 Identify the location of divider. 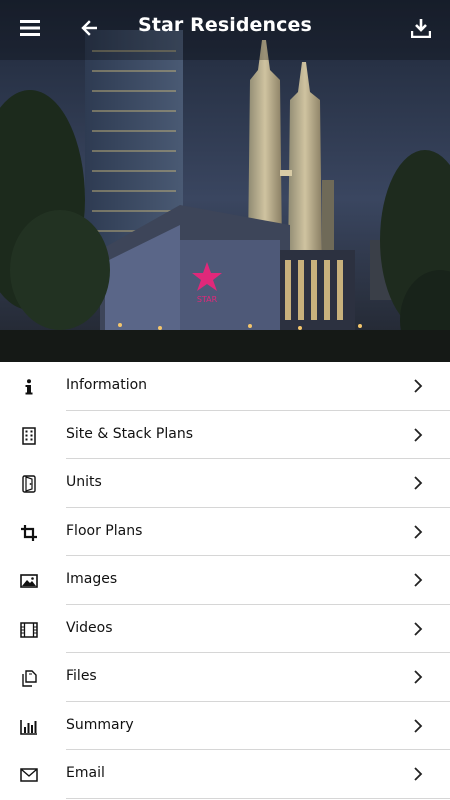
(258, 798).